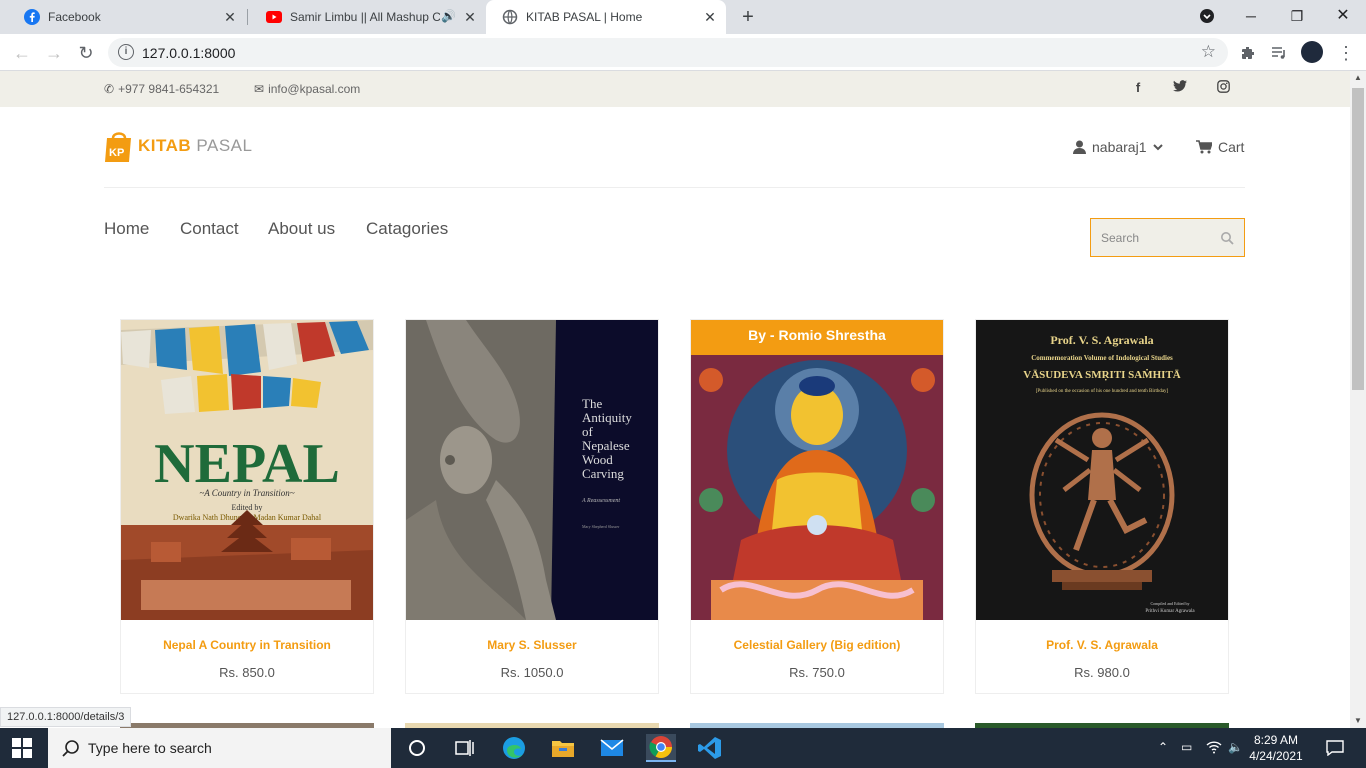 Image resolution: width=1366 pixels, height=768 pixels. Describe the element at coordinates (1227, 238) in the screenshot. I see `search-icon` at that location.